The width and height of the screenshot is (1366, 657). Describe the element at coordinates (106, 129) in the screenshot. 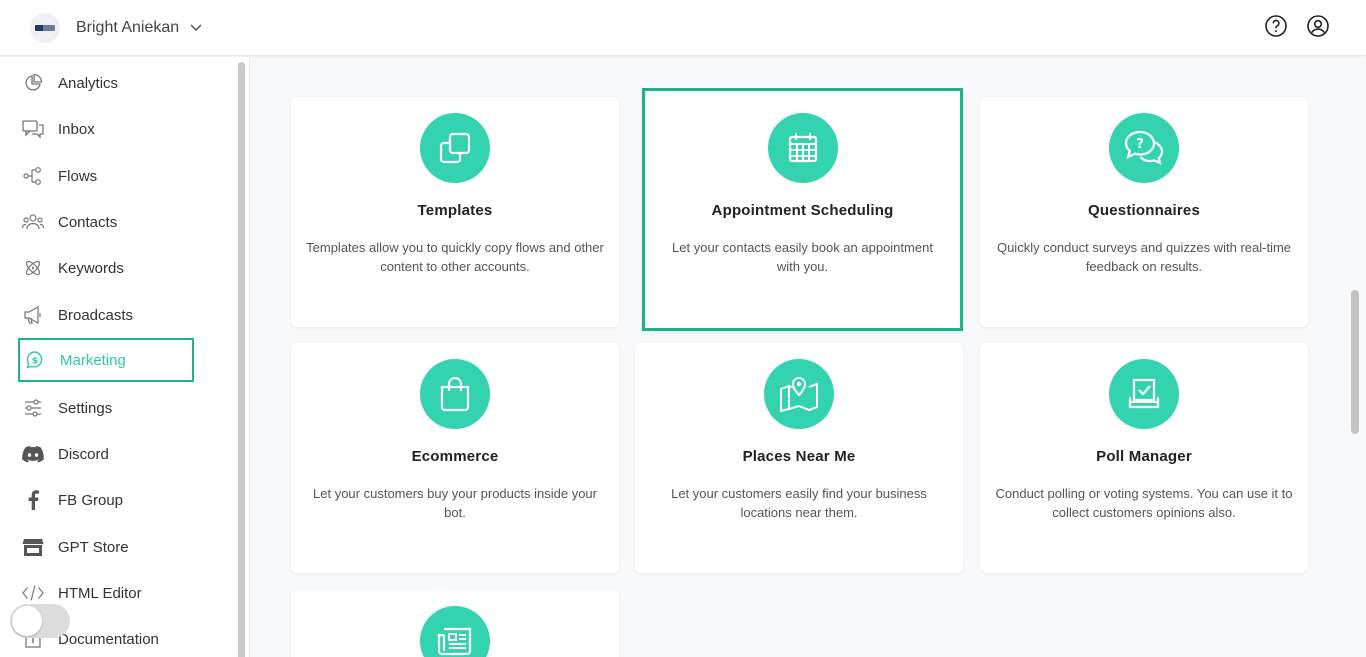

I see `sidebar-item-inbox: Inbox` at that location.